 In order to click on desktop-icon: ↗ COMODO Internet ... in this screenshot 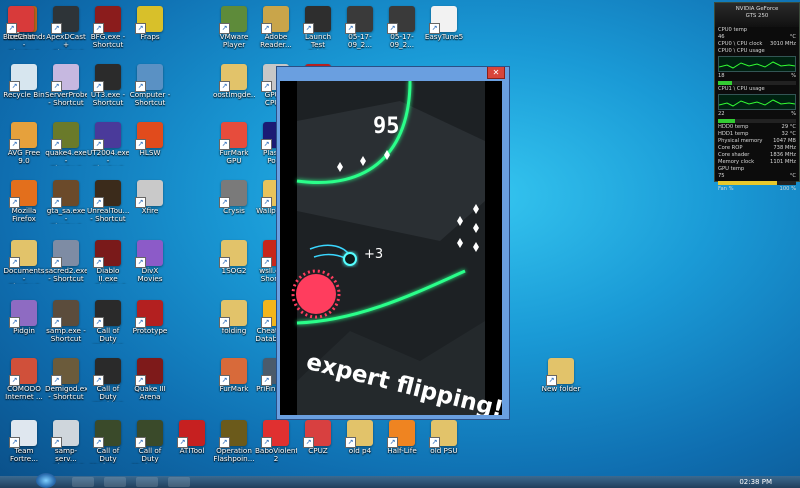, I will do `click(24, 383)`.